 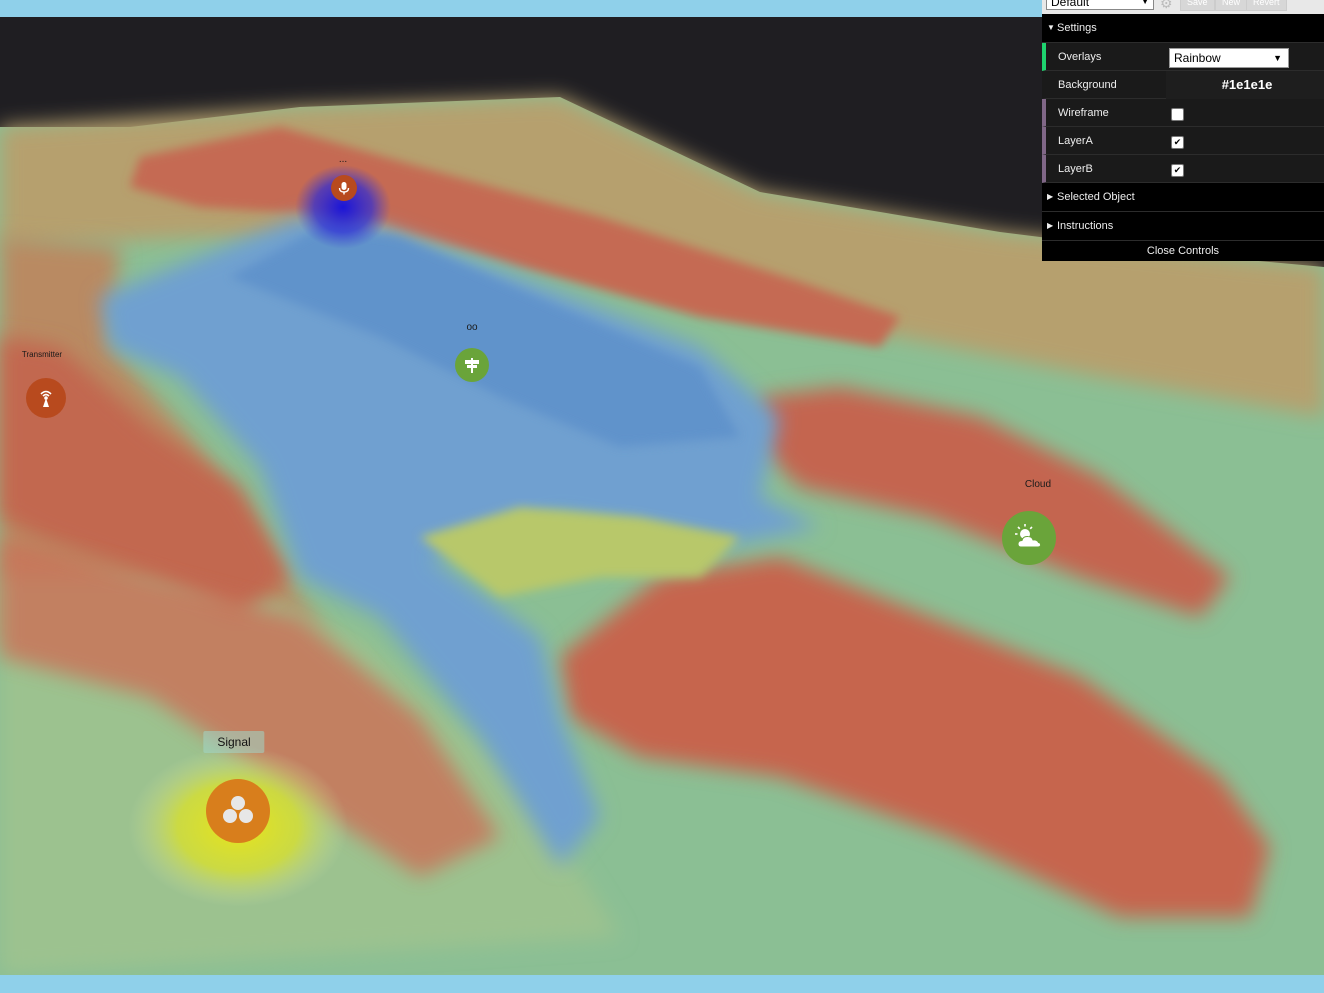 I want to click on background-color-input: #1e1e1e, so click(x=1245, y=85).